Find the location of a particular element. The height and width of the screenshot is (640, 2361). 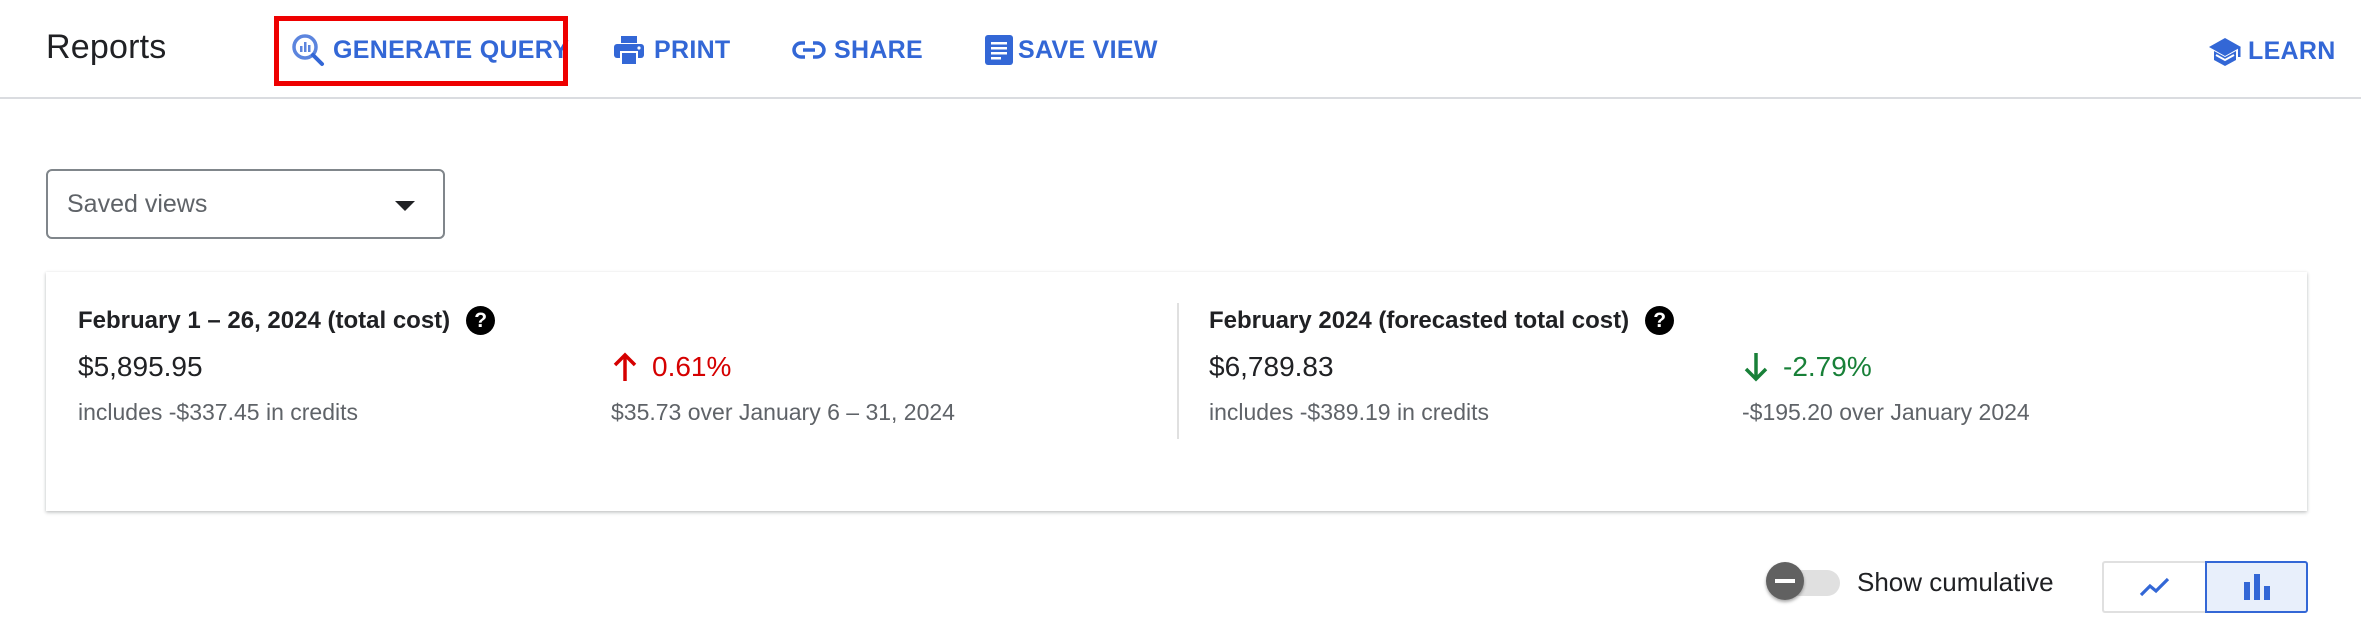

learn-button: LEARN is located at coordinates (2272, 51).